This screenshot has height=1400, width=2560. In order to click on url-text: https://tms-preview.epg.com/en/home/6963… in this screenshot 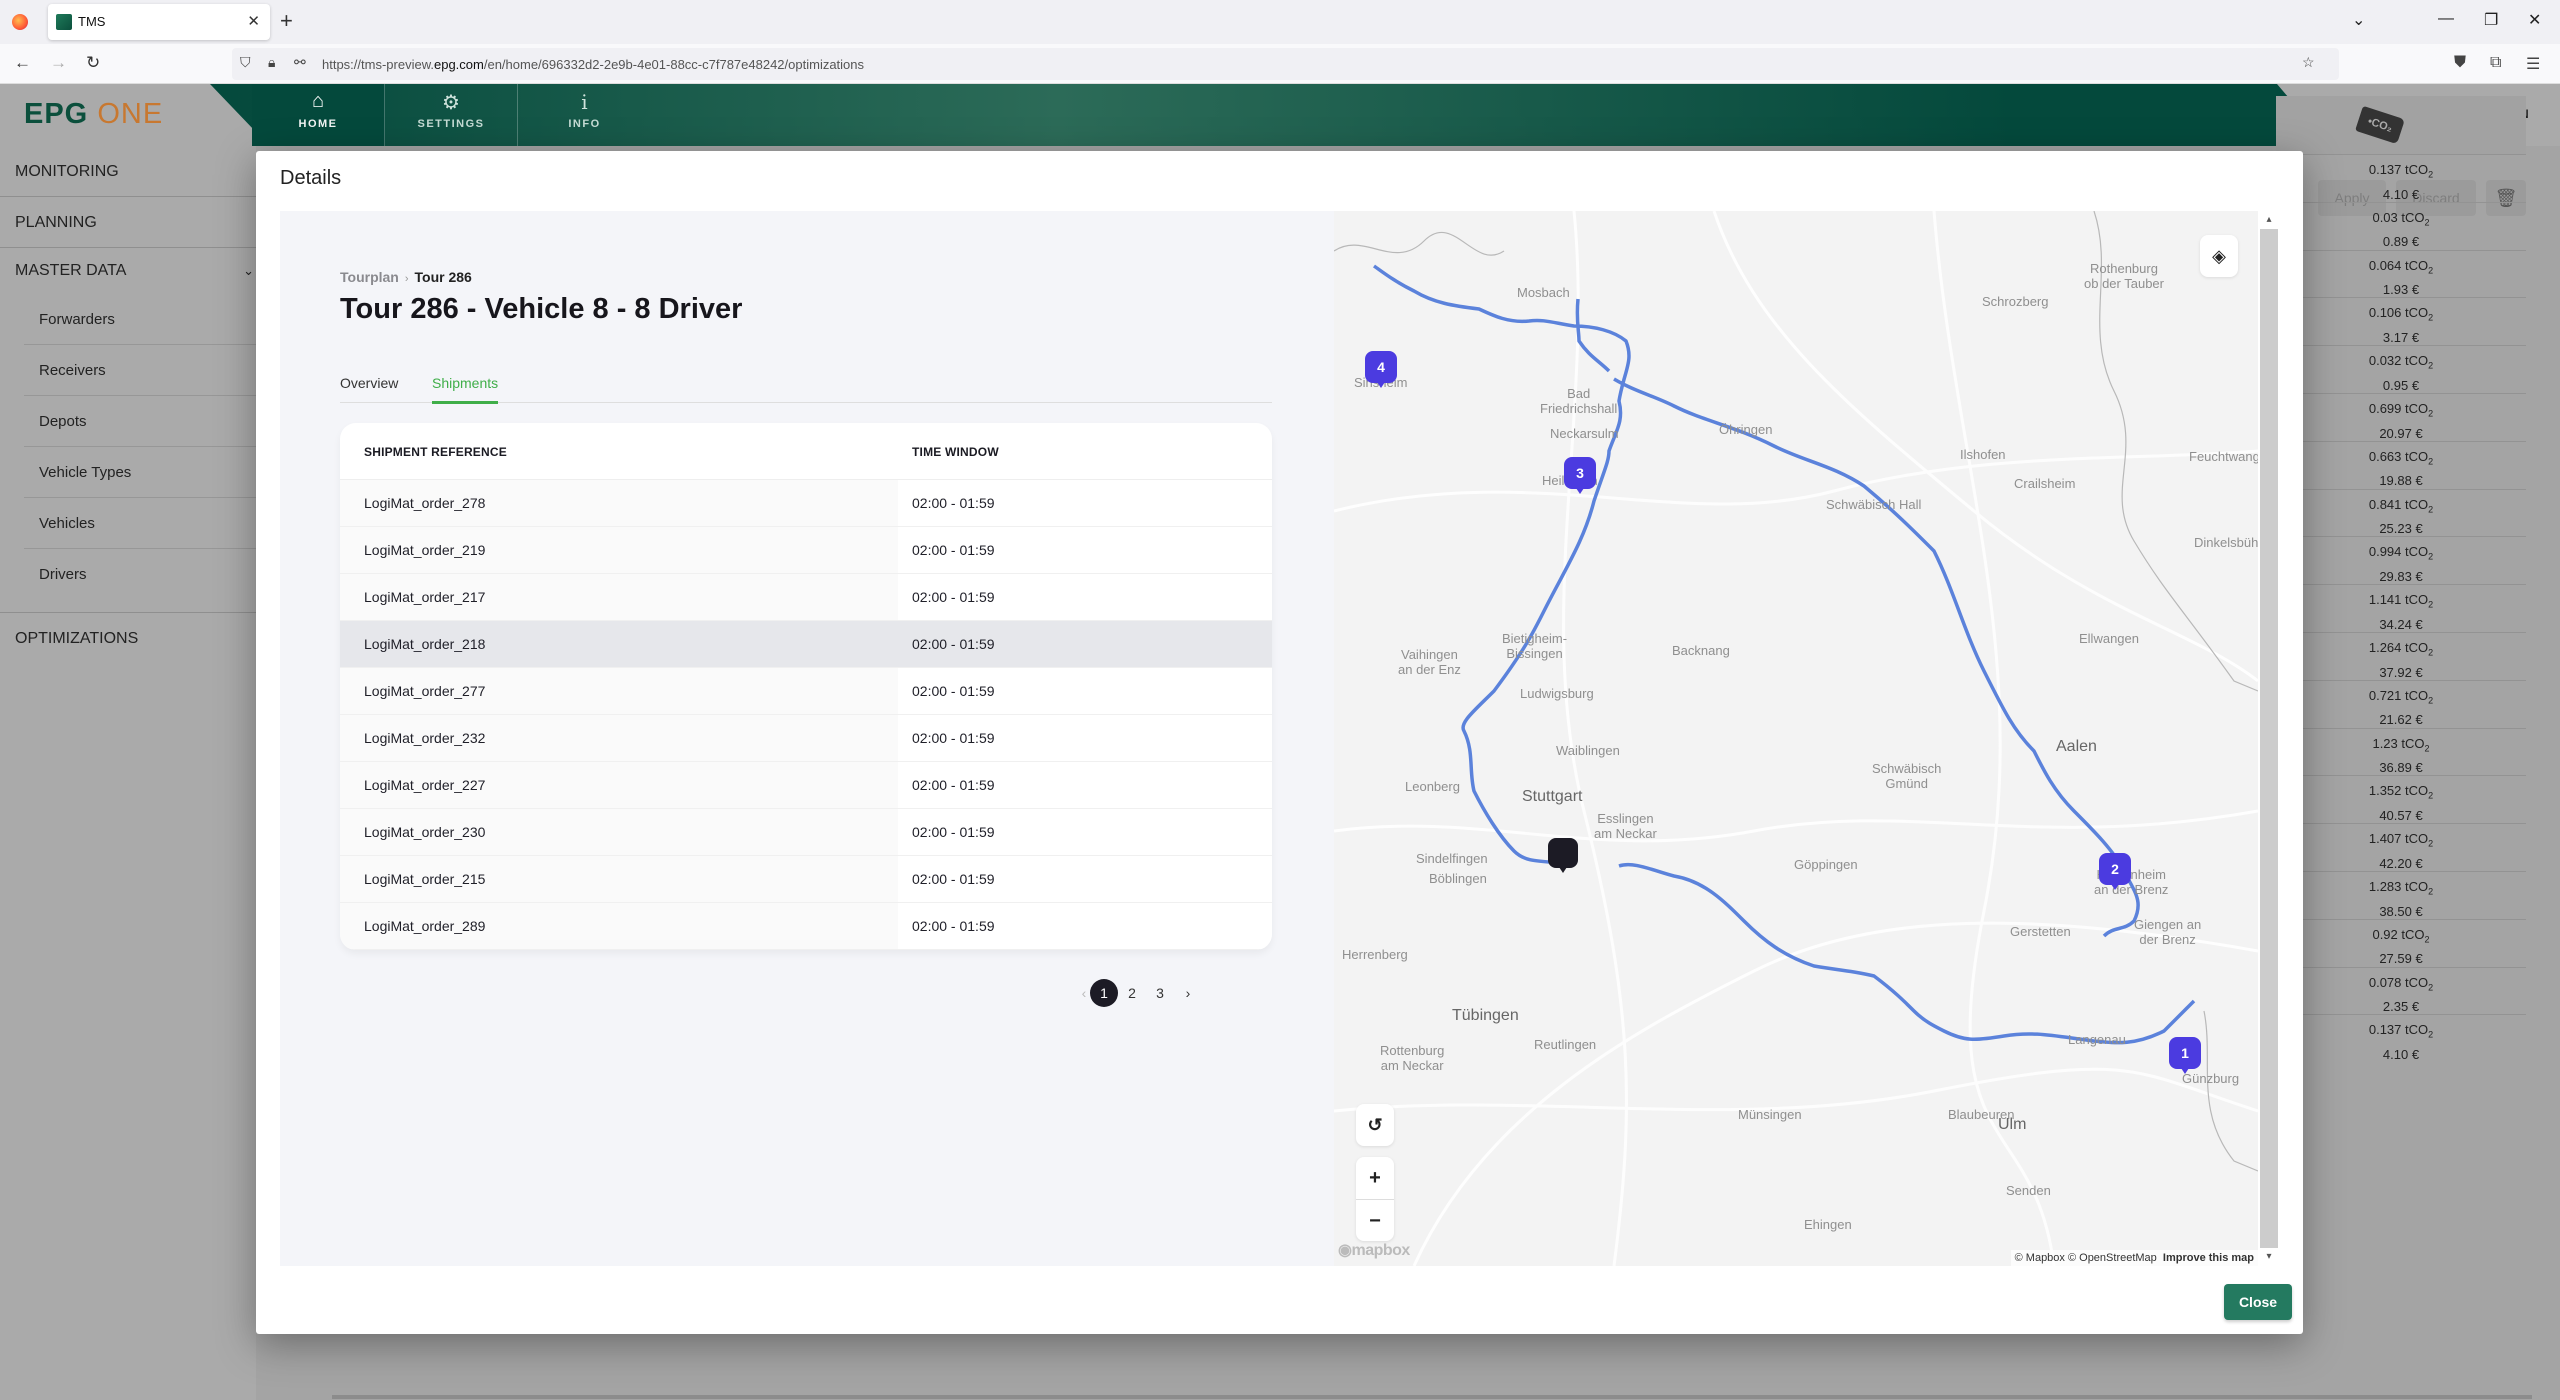, I will do `click(593, 64)`.